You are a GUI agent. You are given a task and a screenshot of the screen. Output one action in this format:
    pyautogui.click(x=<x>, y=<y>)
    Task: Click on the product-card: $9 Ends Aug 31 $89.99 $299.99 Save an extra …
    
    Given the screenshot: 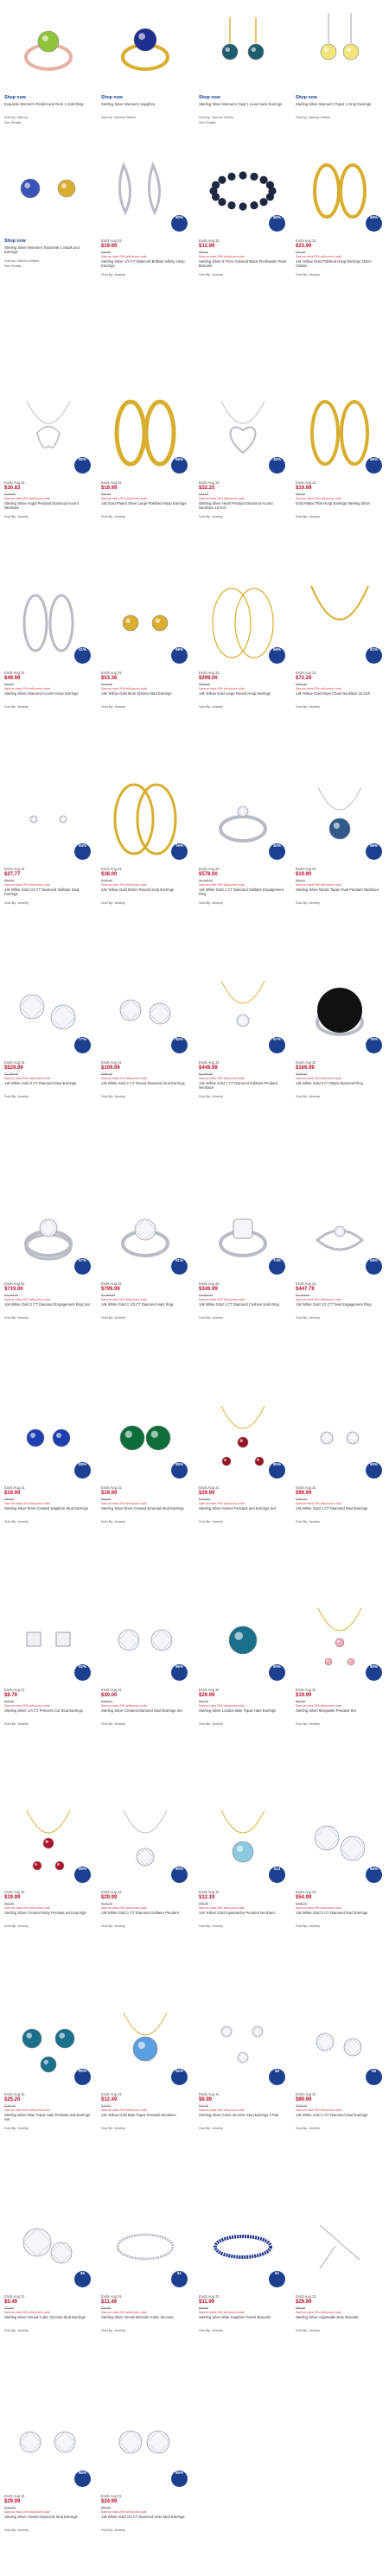 What is the action you would take?
    pyautogui.click(x=339, y=2064)
    